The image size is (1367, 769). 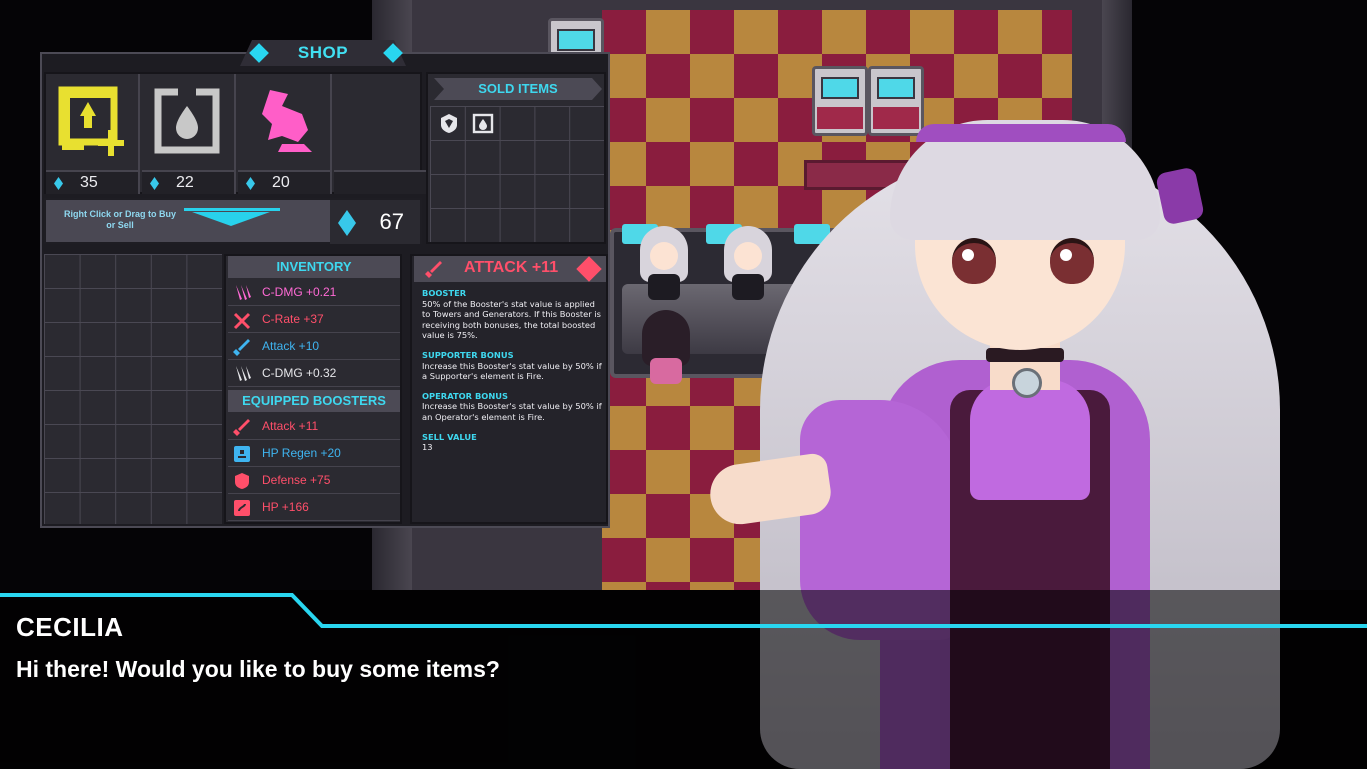 What do you see at coordinates (468, 354) in the screenshot?
I see `supporter-bonus-heading: SUPPORTER BONUS` at bounding box center [468, 354].